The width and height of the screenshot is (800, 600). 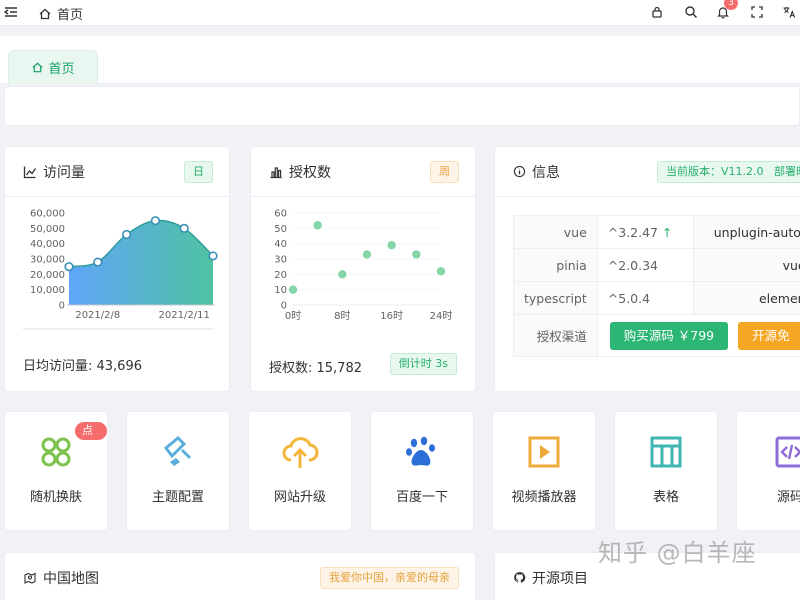 I want to click on map-title: 中国地图, so click(x=71, y=578).